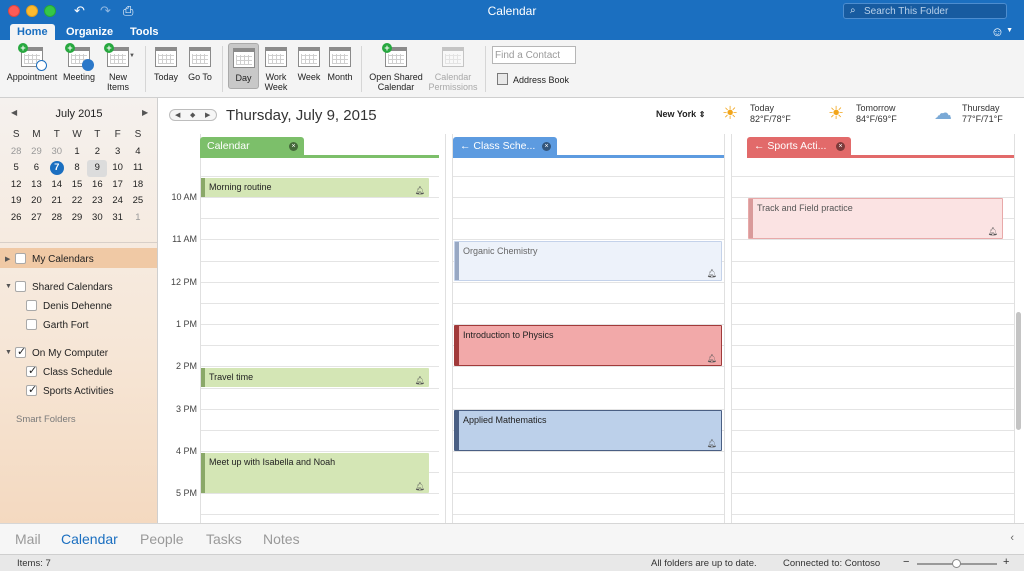  I want to click on mini-calendar-day: 2, so click(97, 152).